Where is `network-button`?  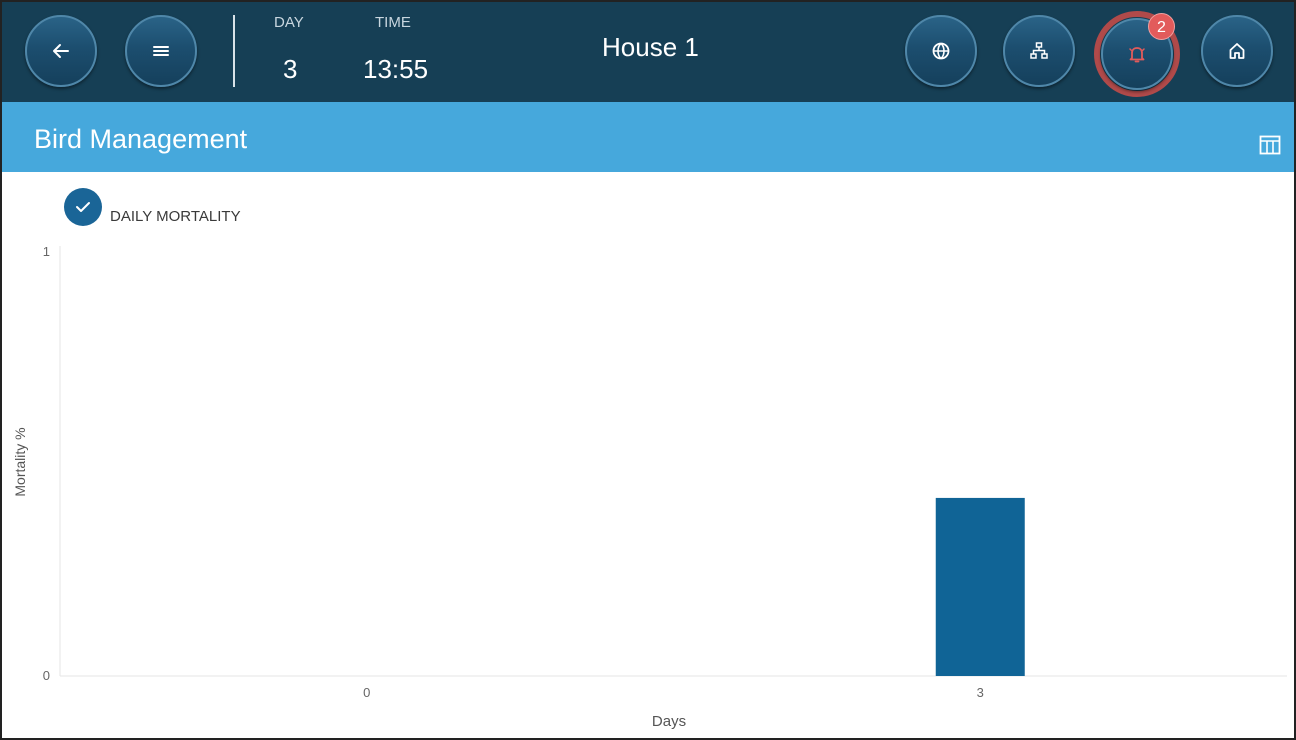 network-button is located at coordinates (1039, 51).